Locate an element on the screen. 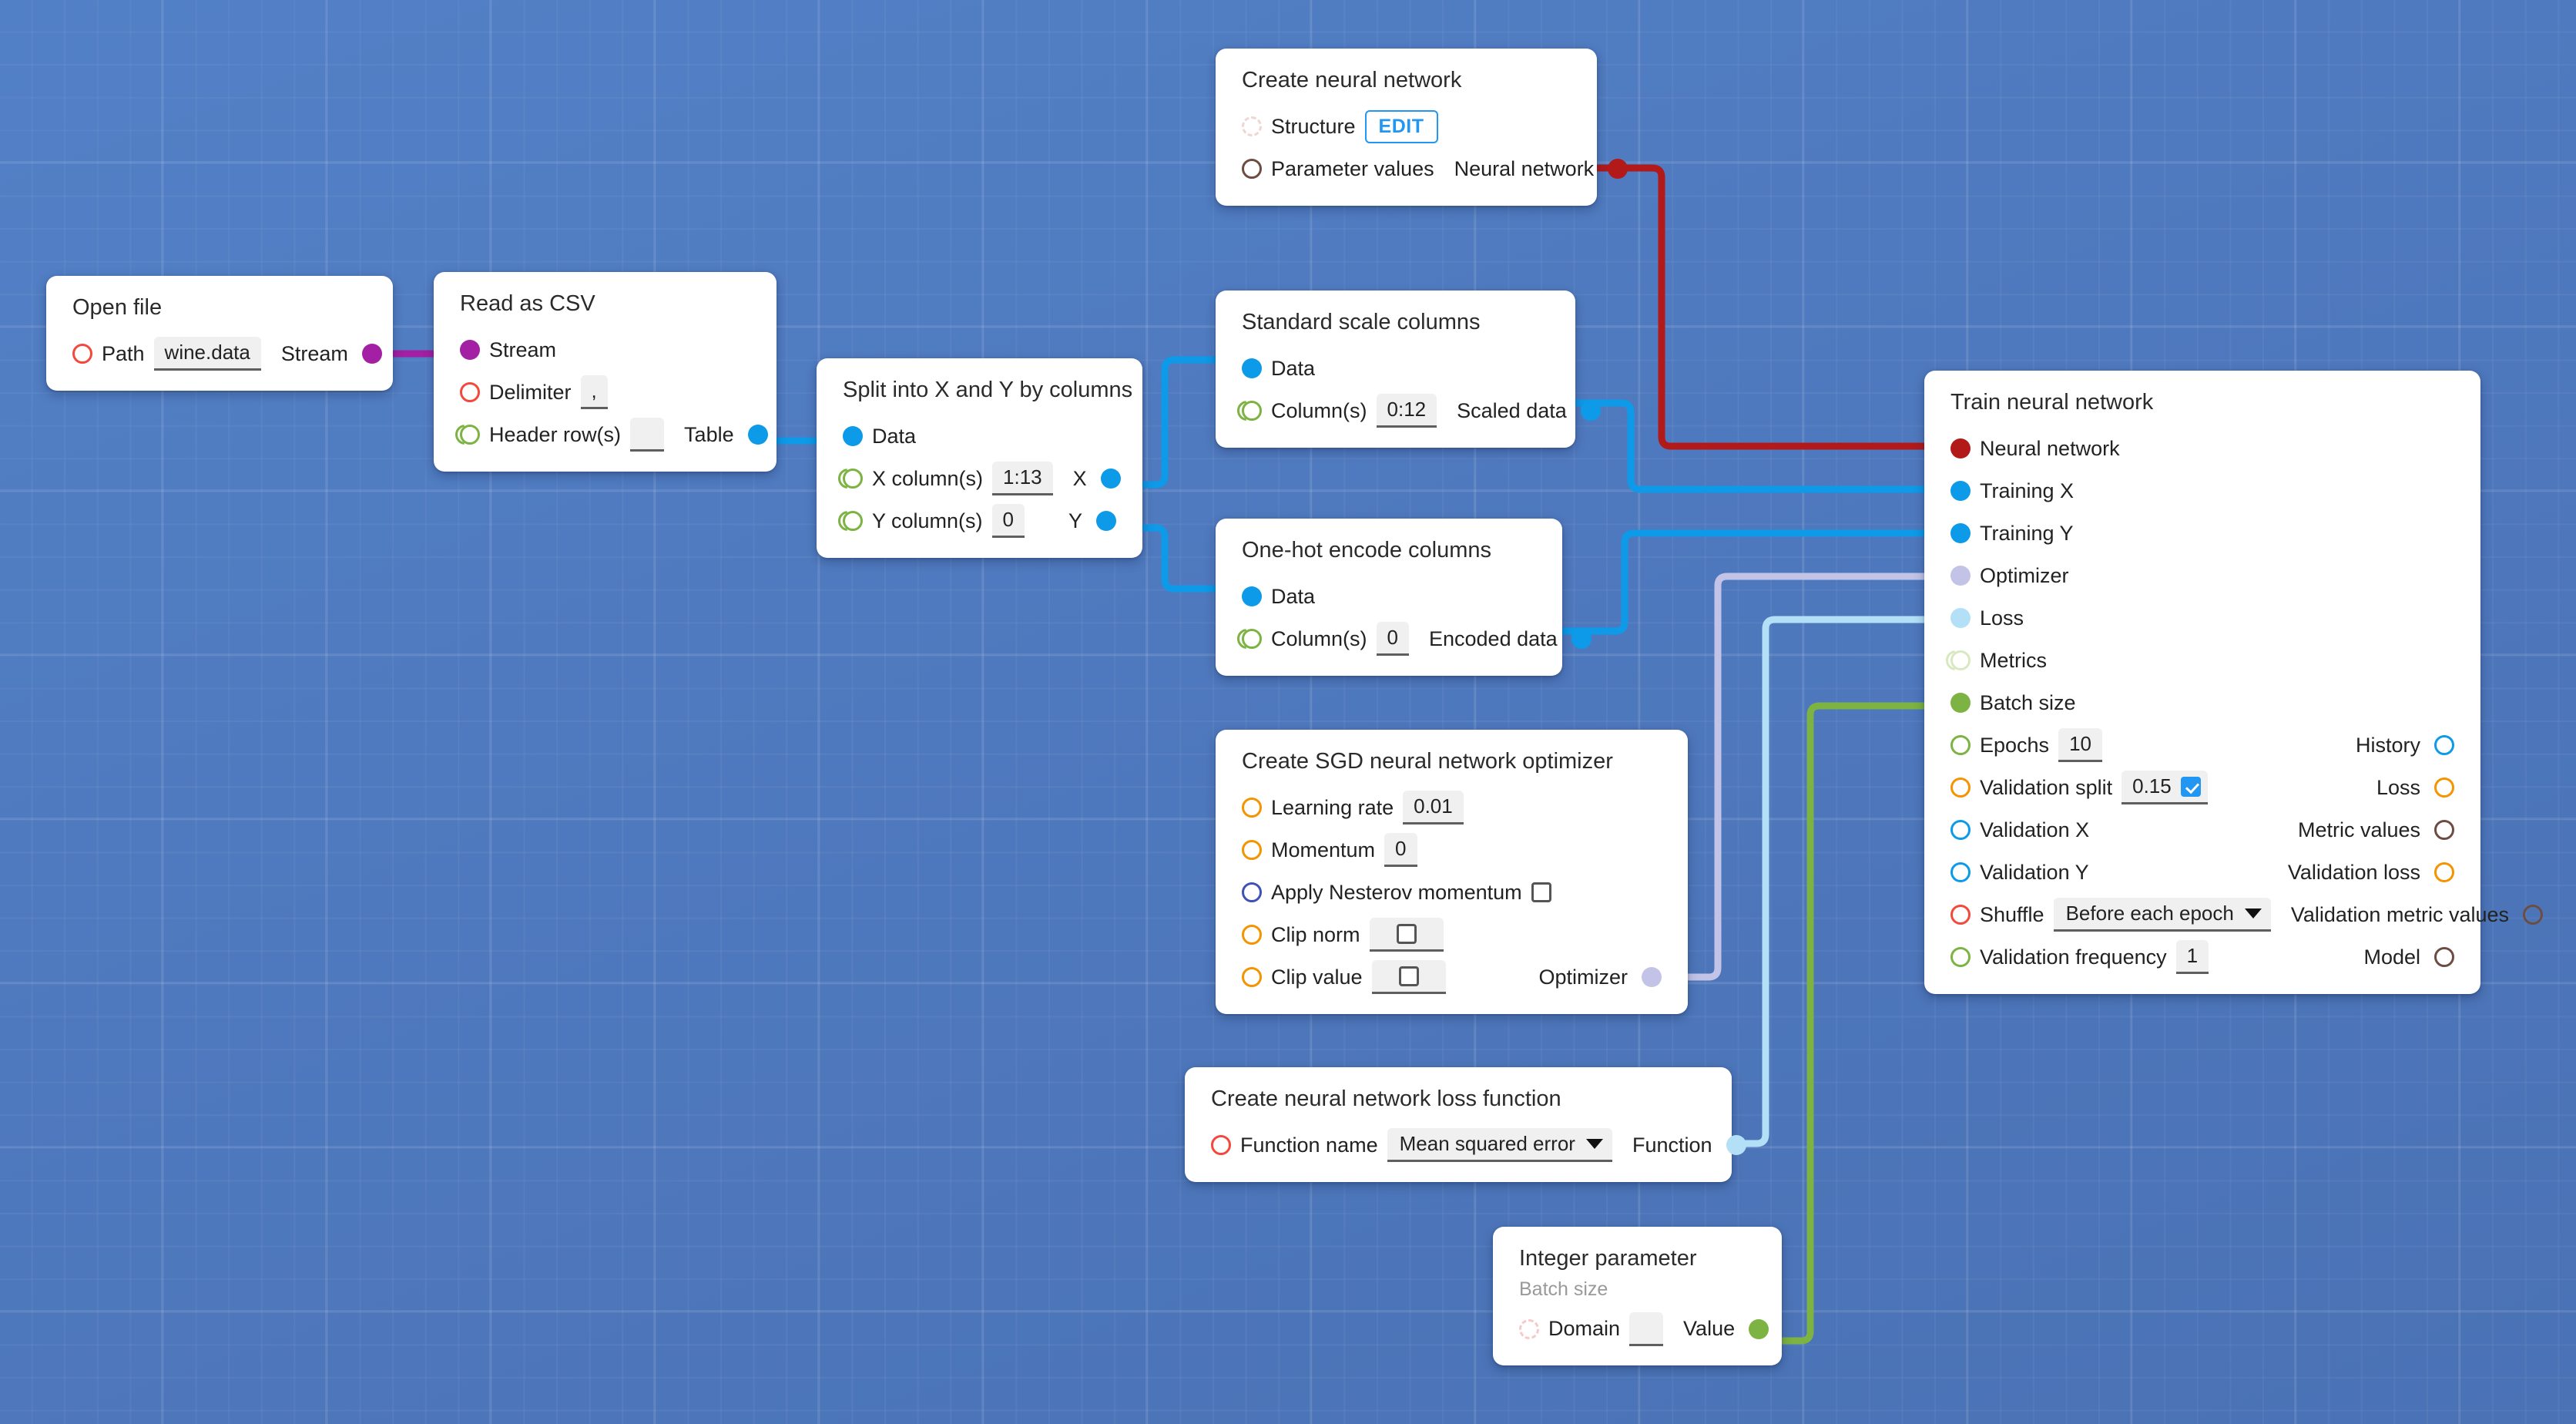 This screenshot has width=2576, height=1424. node-row-y-columns: Y column(s) 0 Y is located at coordinates (979, 521).